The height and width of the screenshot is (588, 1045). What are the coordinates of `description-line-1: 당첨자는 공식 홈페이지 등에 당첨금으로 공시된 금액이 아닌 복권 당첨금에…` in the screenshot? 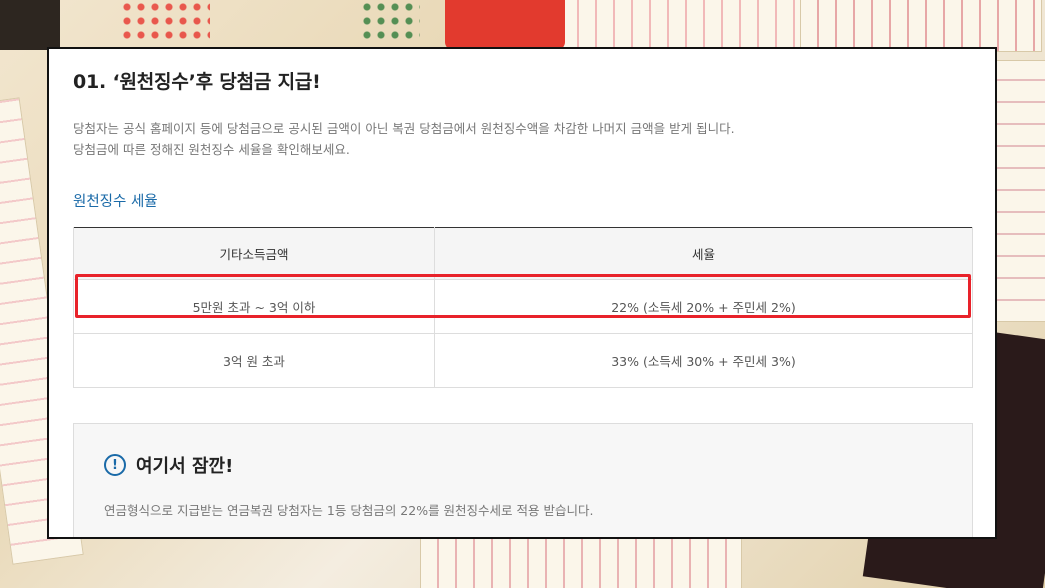 It's located at (404, 128).